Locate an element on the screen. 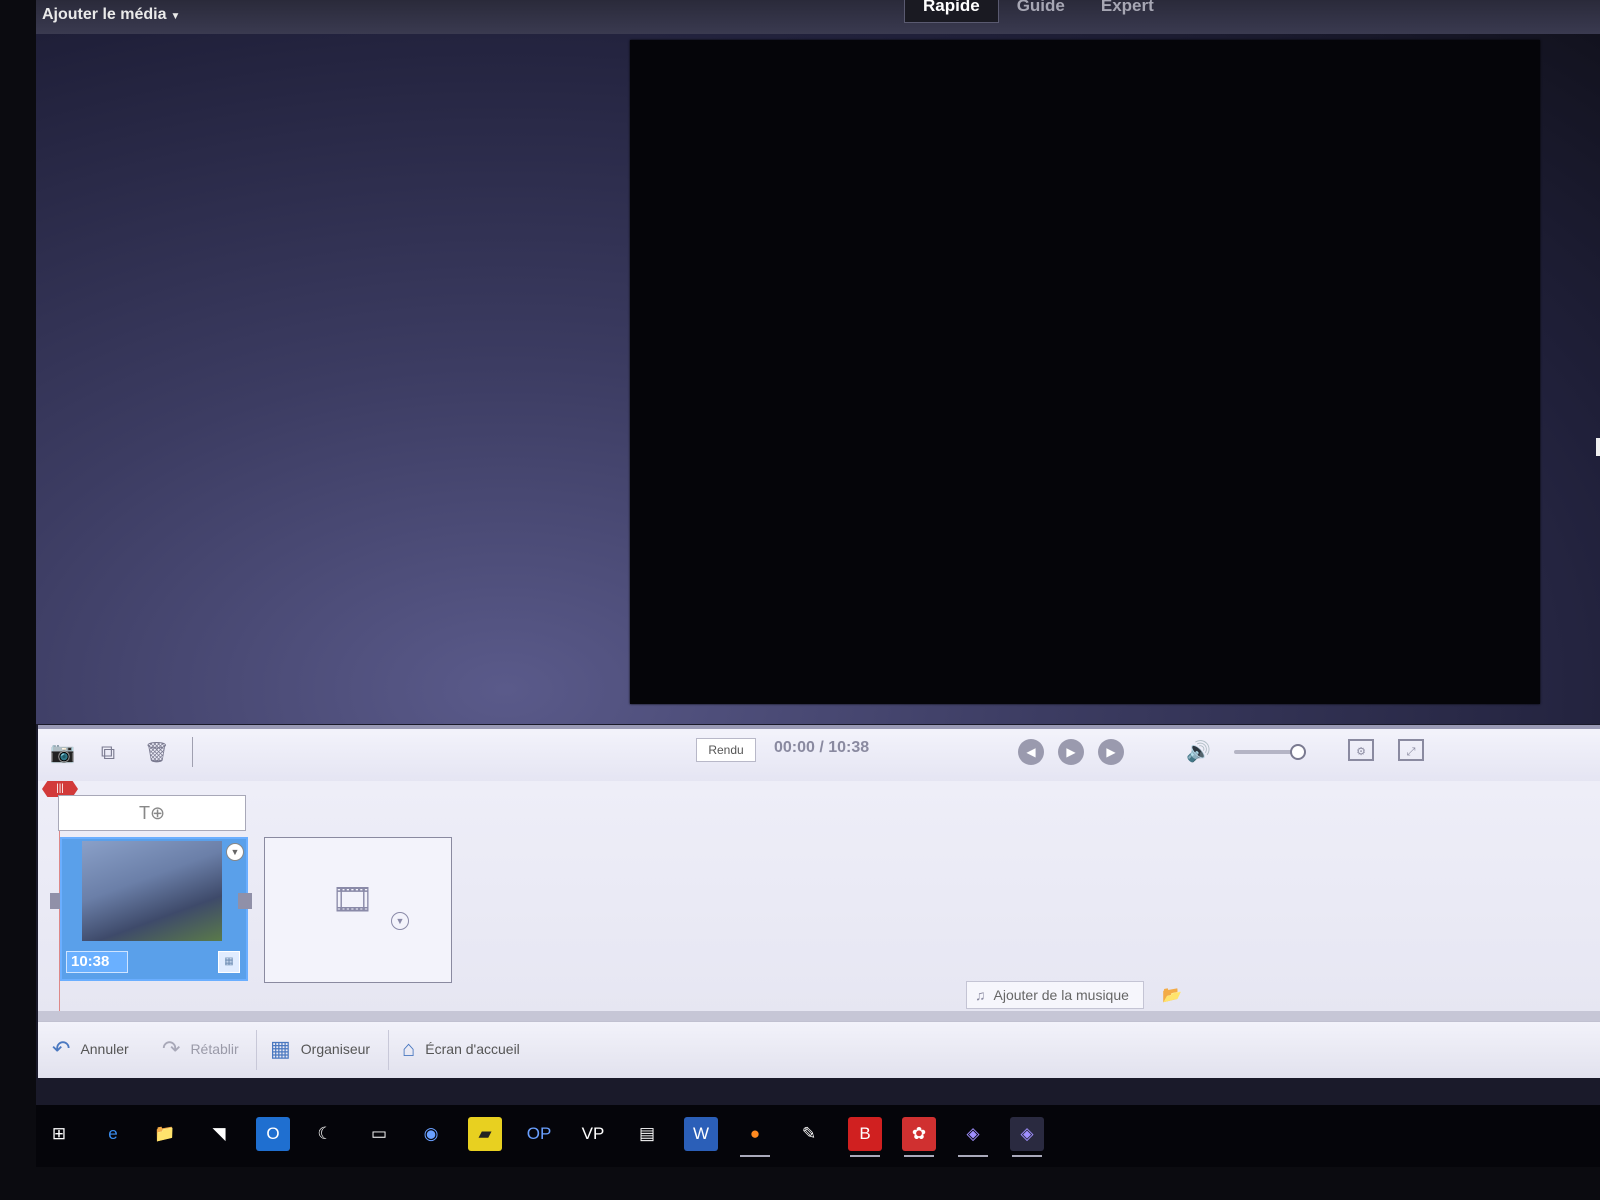 Image resolution: width=1600 pixels, height=1200 pixels. toolbar-divider is located at coordinates (192, 752).